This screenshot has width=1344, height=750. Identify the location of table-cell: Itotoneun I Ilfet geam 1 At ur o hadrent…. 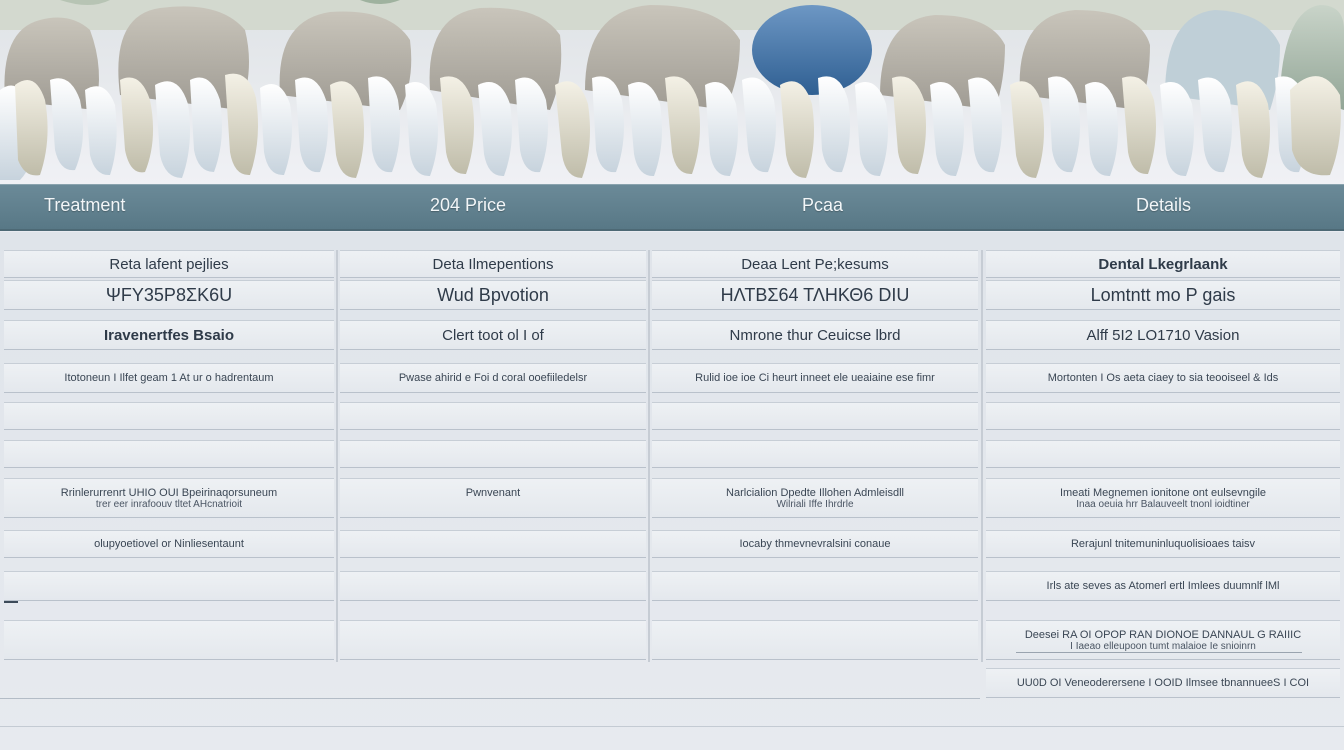
(169, 378).